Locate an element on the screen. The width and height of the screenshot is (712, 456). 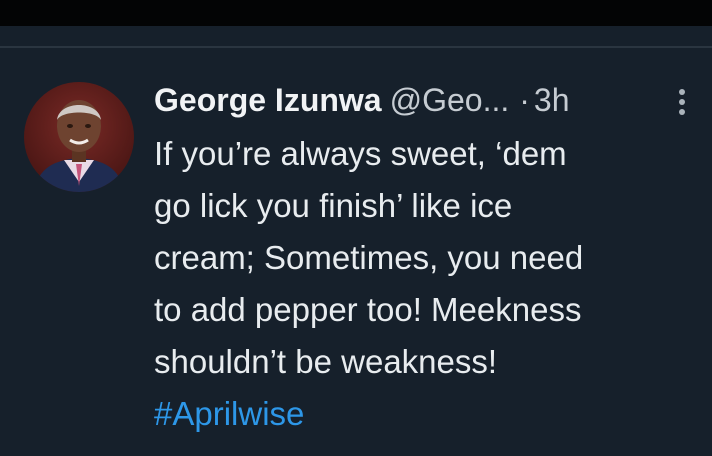
tweet-text-line: go lick you finish’ like ice is located at coordinates (333, 205).